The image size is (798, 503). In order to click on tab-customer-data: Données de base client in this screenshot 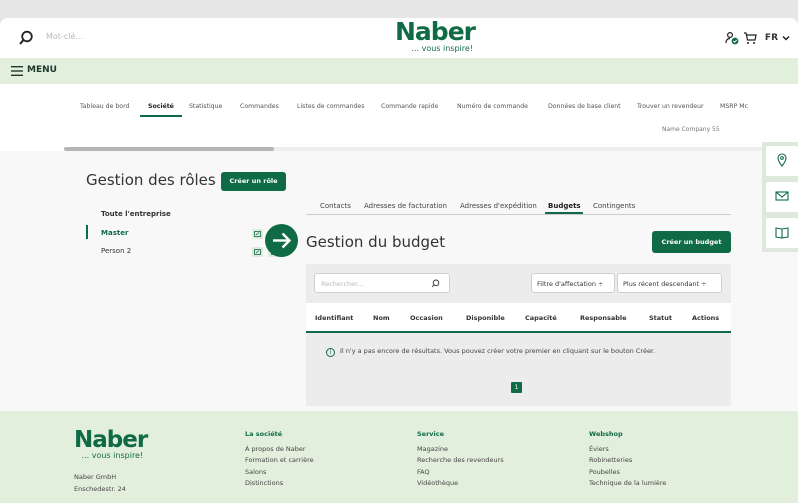, I will do `click(584, 106)`.